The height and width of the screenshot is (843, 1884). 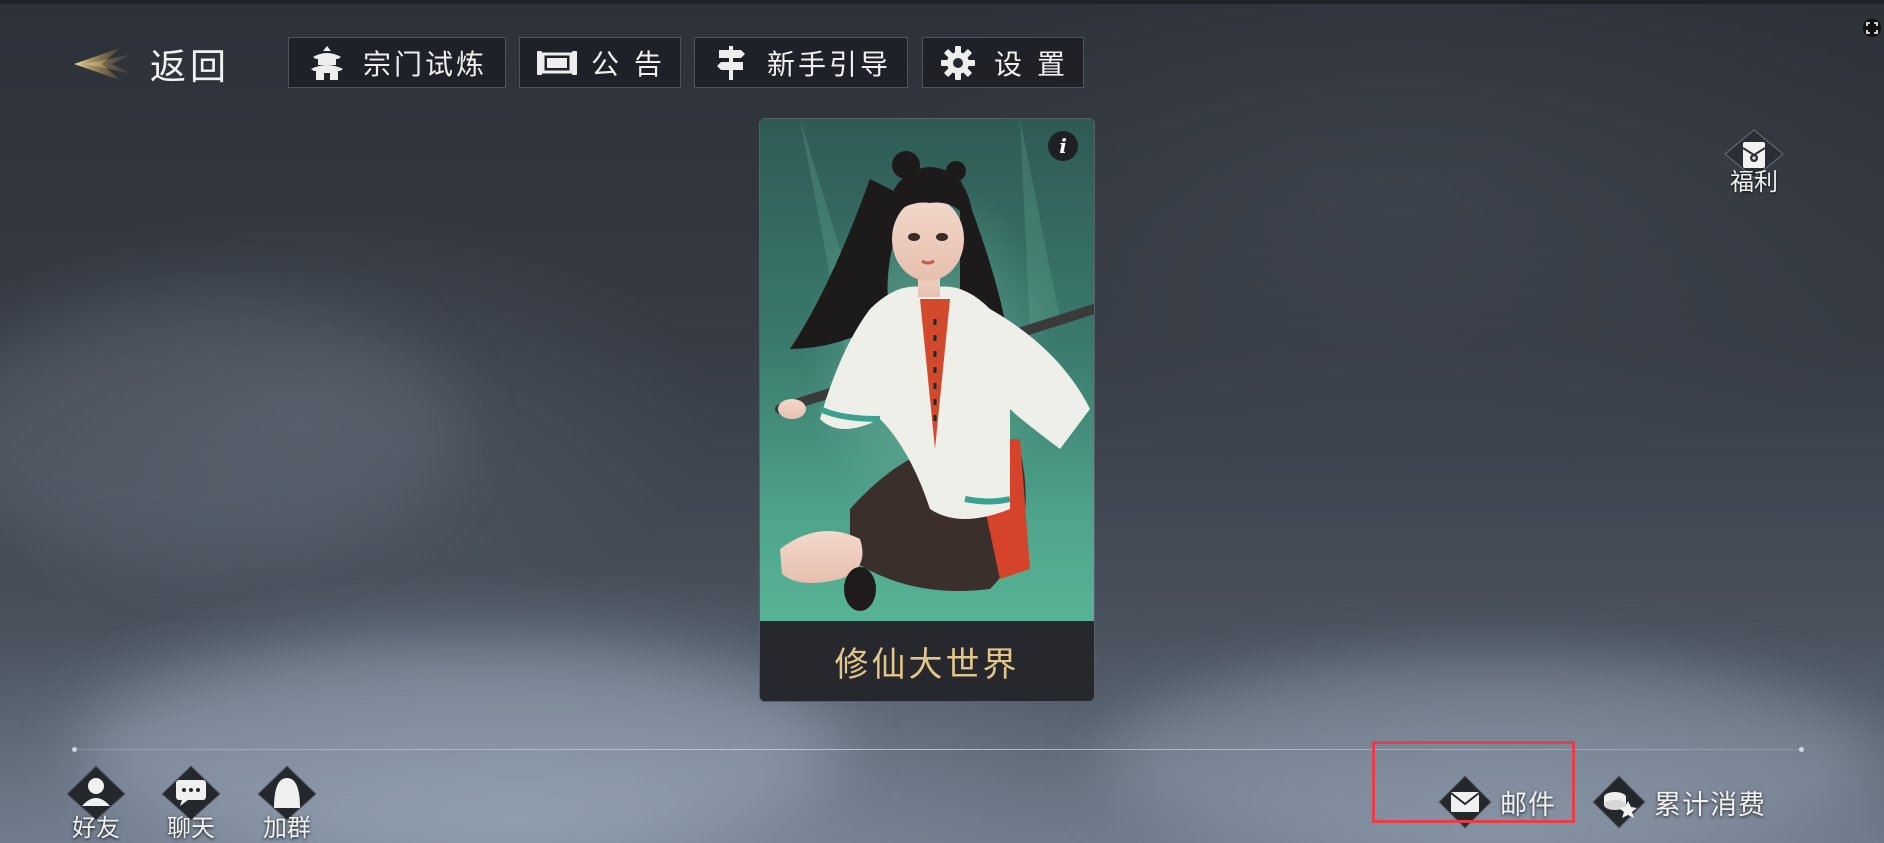 I want to click on settings-label: 设 置, so click(x=1031, y=64).